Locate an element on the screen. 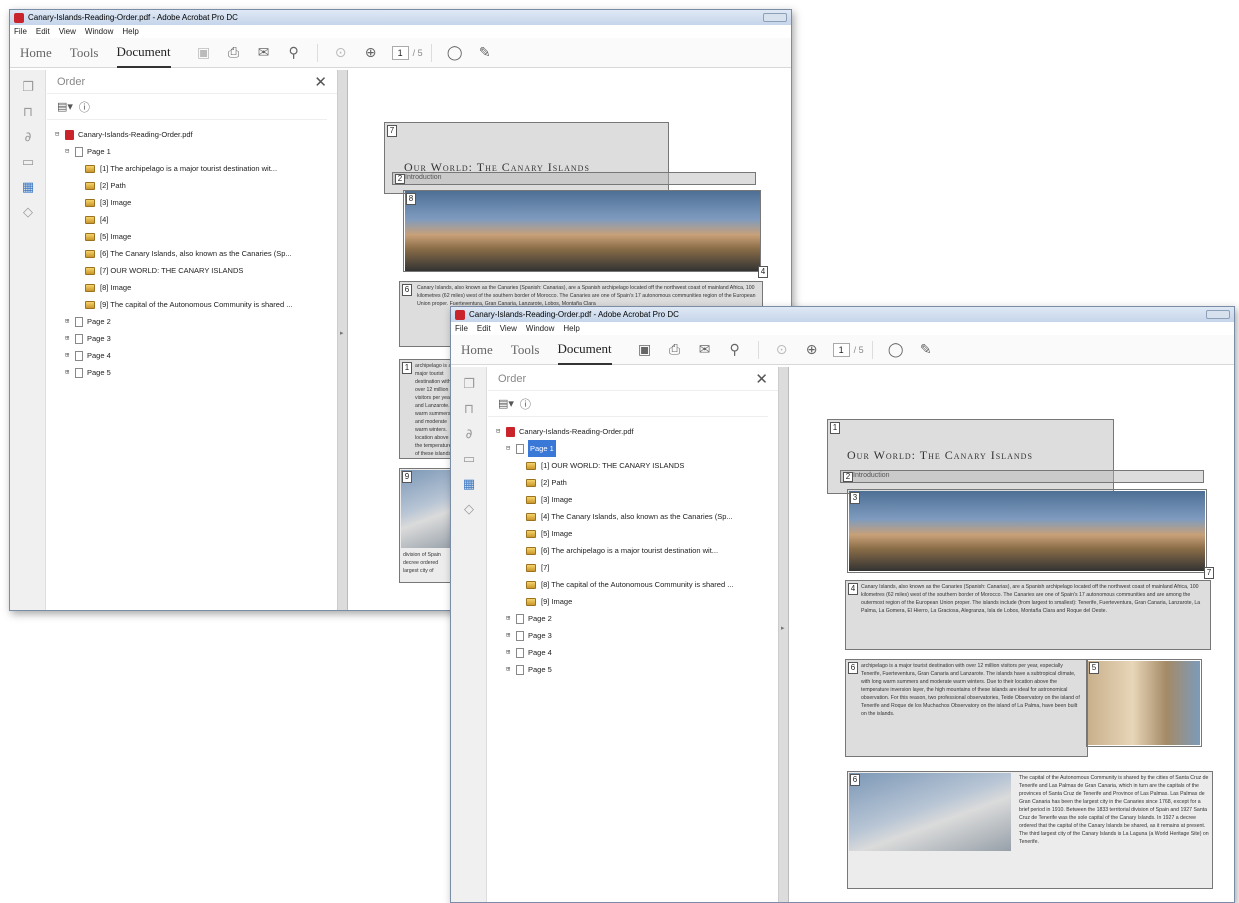 This screenshot has height=903, width=1239. tab-tools: Tools is located at coordinates (84, 53).